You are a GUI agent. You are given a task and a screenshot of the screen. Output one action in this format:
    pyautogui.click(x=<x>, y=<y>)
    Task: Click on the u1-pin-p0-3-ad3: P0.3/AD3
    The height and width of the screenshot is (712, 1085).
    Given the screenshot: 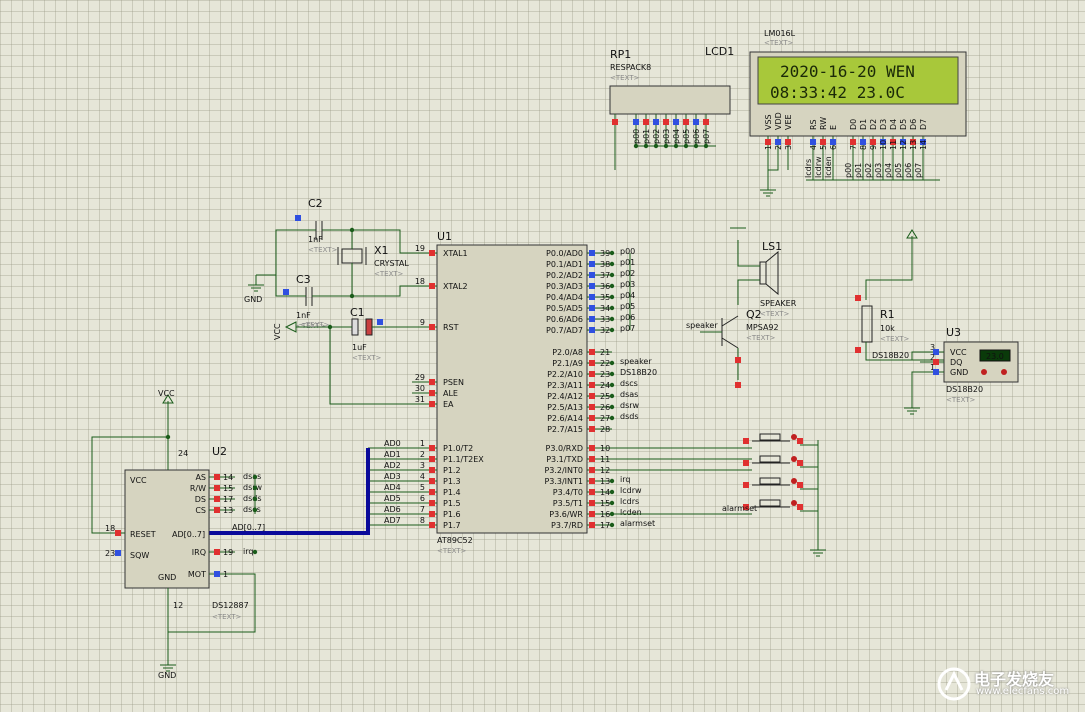 What is the action you would take?
    pyautogui.click(x=564, y=286)
    